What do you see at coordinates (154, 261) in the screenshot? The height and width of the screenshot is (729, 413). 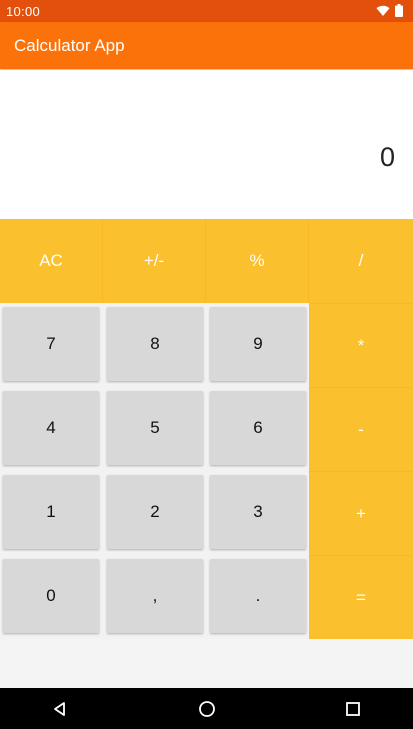 I see `sign-toggle-button: +/-` at bounding box center [154, 261].